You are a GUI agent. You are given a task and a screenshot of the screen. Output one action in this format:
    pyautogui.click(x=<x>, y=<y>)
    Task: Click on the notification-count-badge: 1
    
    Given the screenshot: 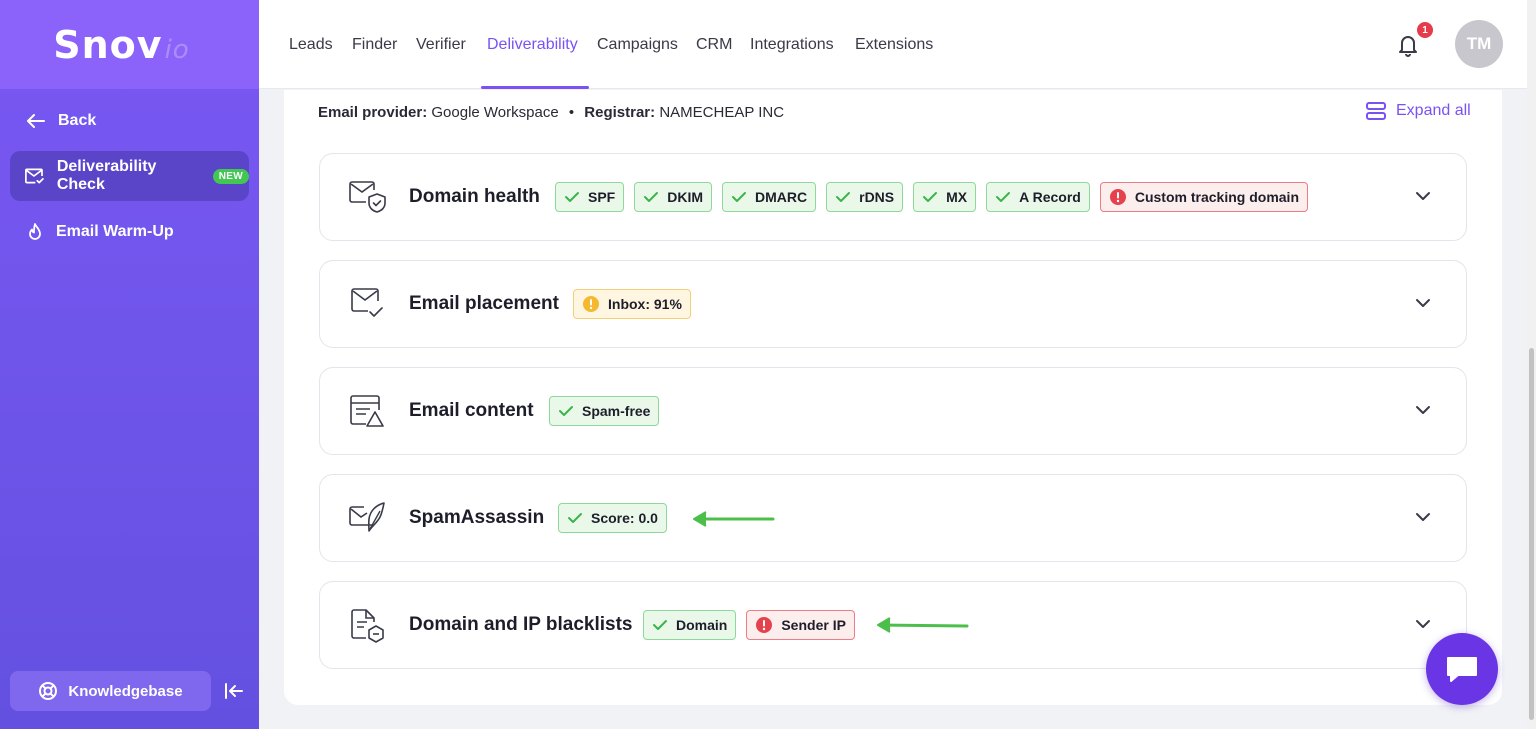 What is the action you would take?
    pyautogui.click(x=1425, y=30)
    